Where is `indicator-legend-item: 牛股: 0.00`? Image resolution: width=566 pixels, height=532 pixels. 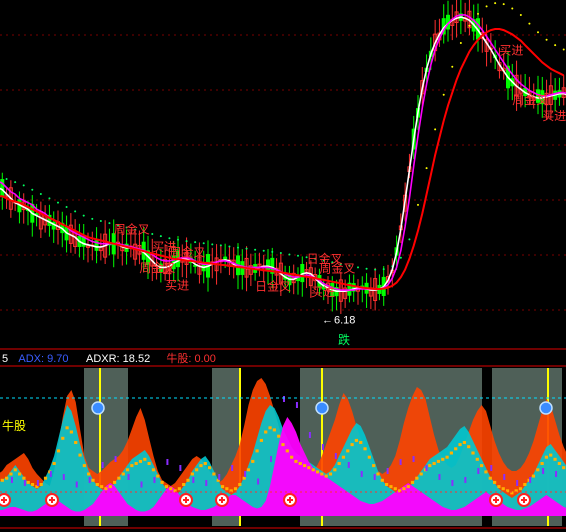 indicator-legend-item: 牛股: 0.00 is located at coordinates (191, 358).